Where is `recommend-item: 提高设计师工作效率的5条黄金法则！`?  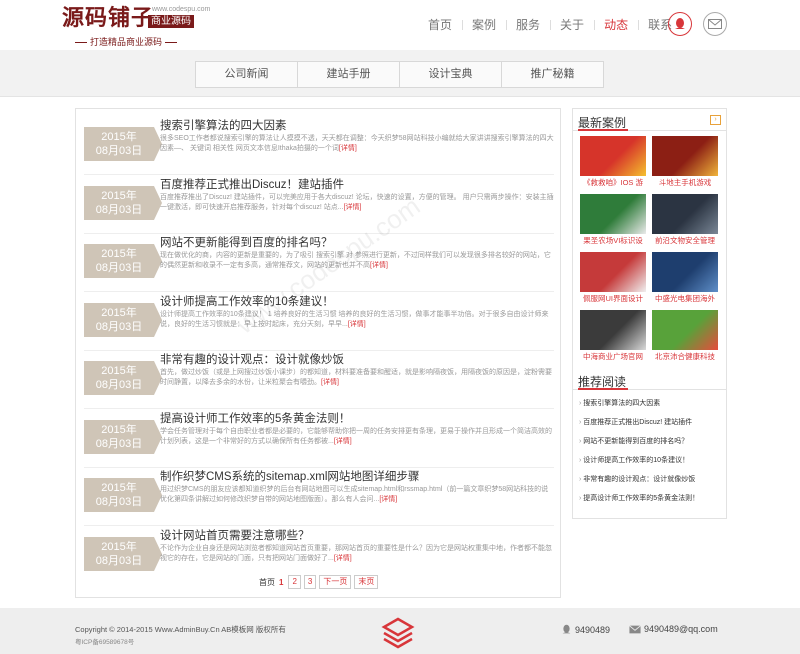
recommend-item: 提高设计师工作效率的5条黄金法则！ is located at coordinates (649, 498).